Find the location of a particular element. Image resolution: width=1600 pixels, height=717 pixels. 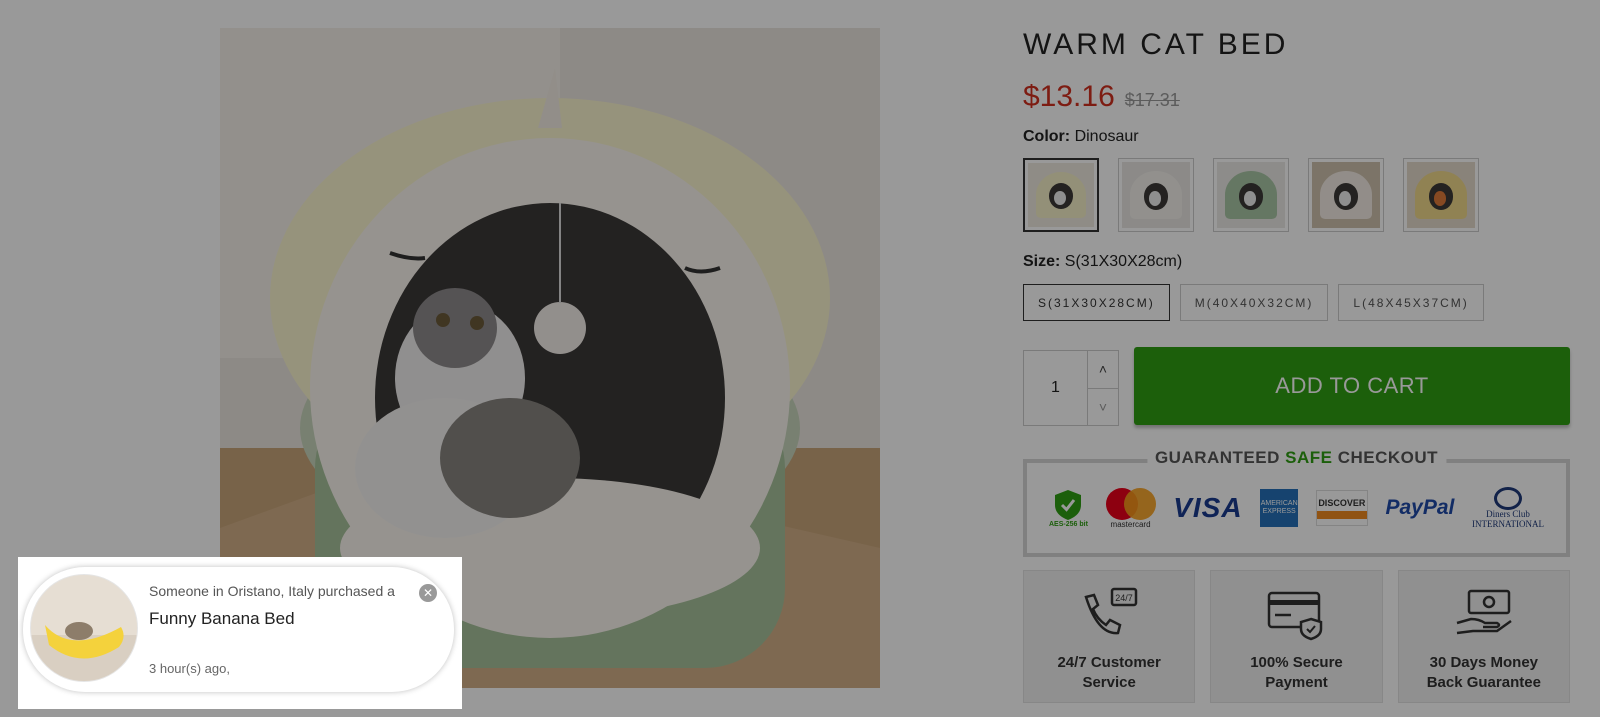

close-icon: ✕ is located at coordinates (428, 593).